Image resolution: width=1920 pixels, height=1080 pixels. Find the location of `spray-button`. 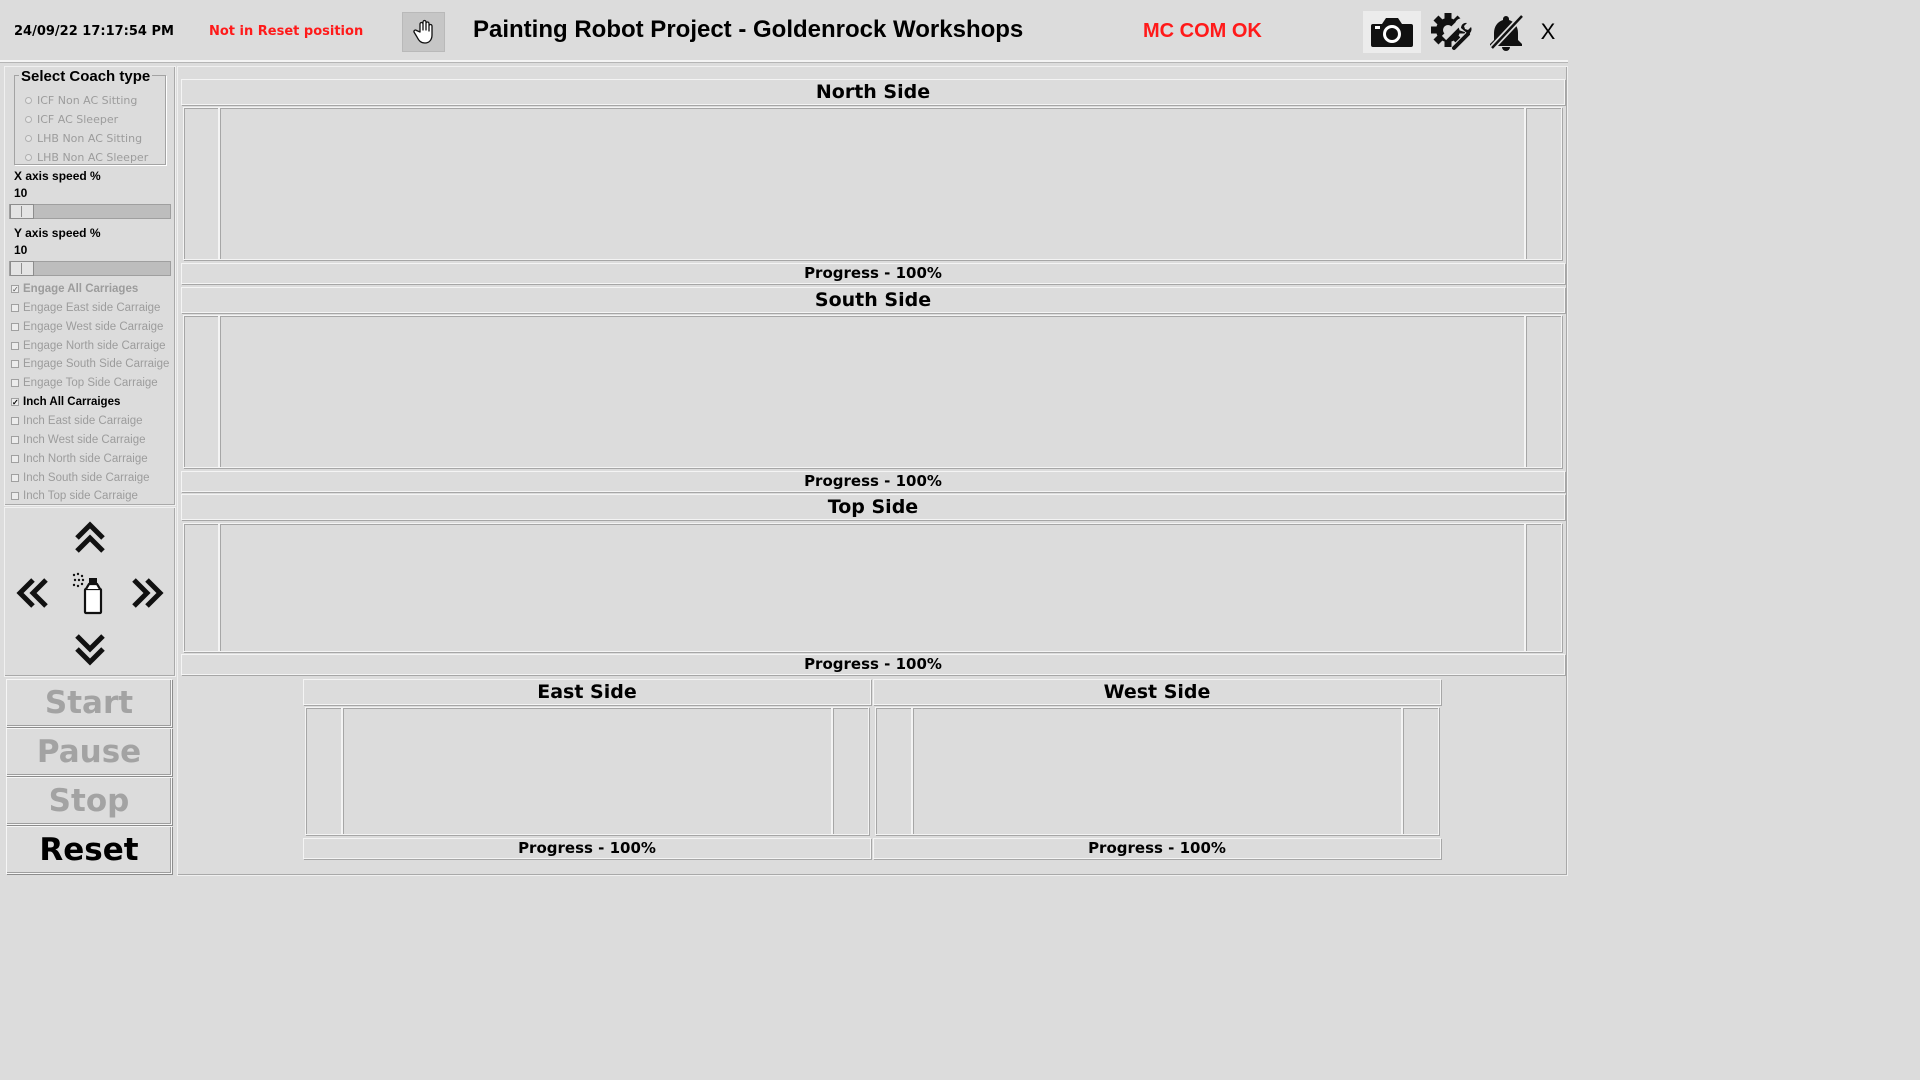

spray-button is located at coordinates (89, 593).